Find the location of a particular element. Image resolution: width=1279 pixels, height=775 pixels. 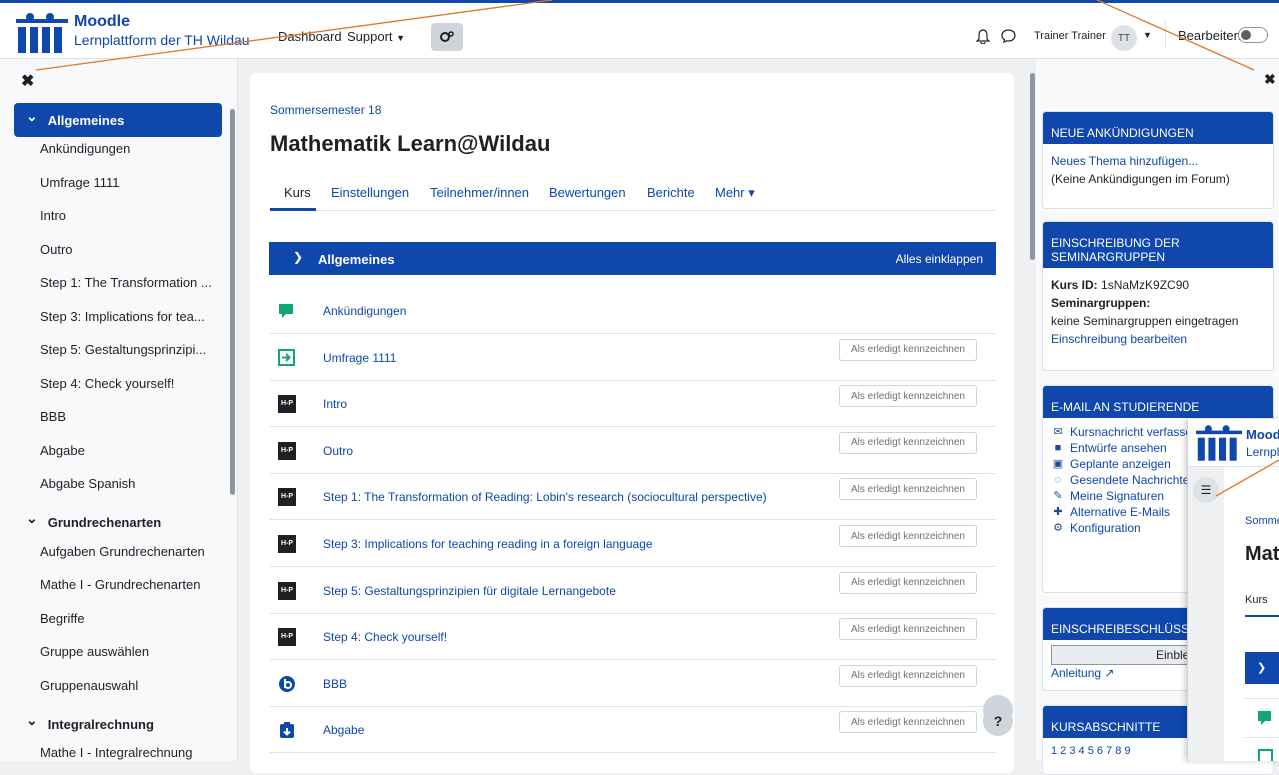

user-name: Trainer Trainer is located at coordinates (1070, 36).